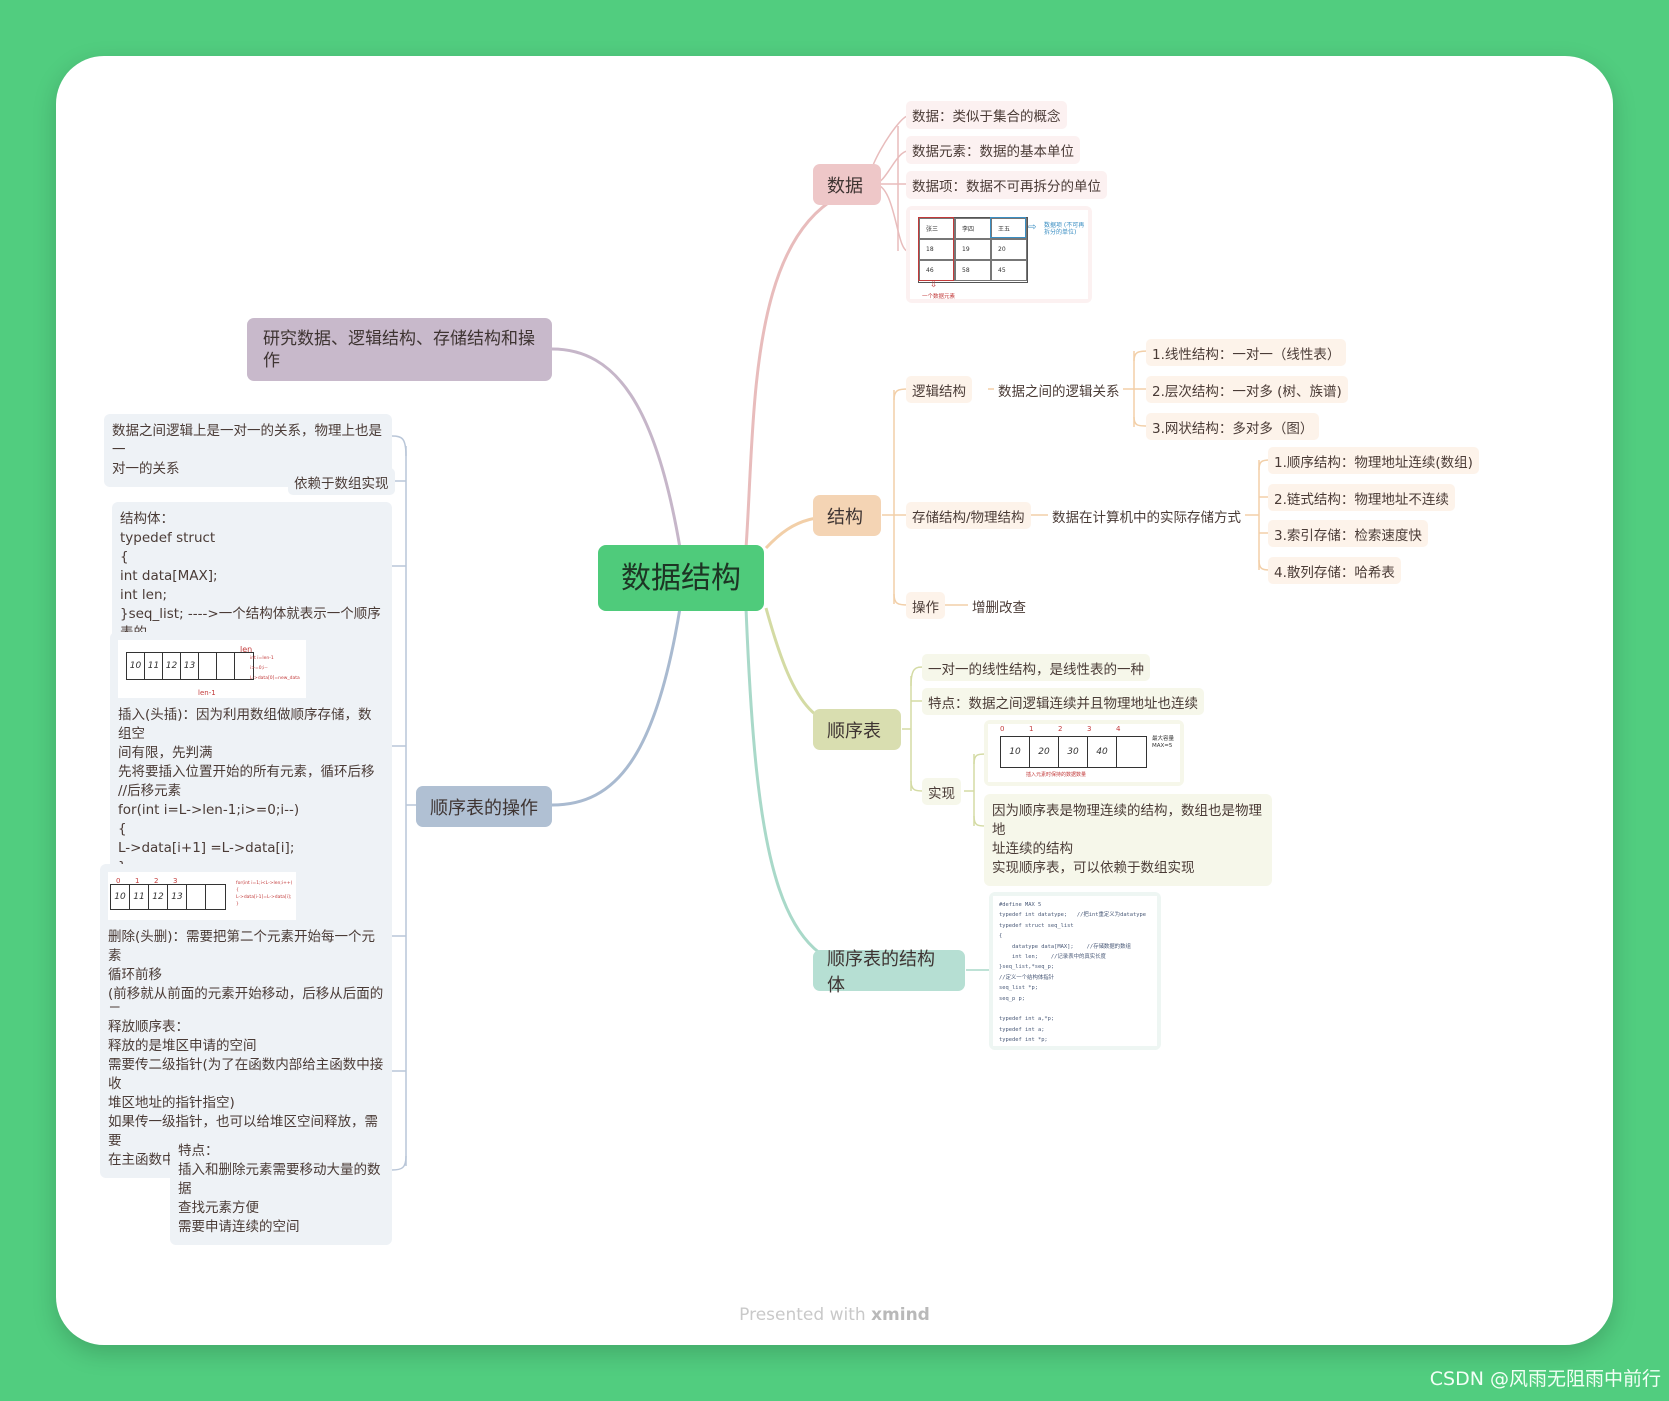  I want to click on storage-structure: 存储结构/物理结构, so click(968, 515).